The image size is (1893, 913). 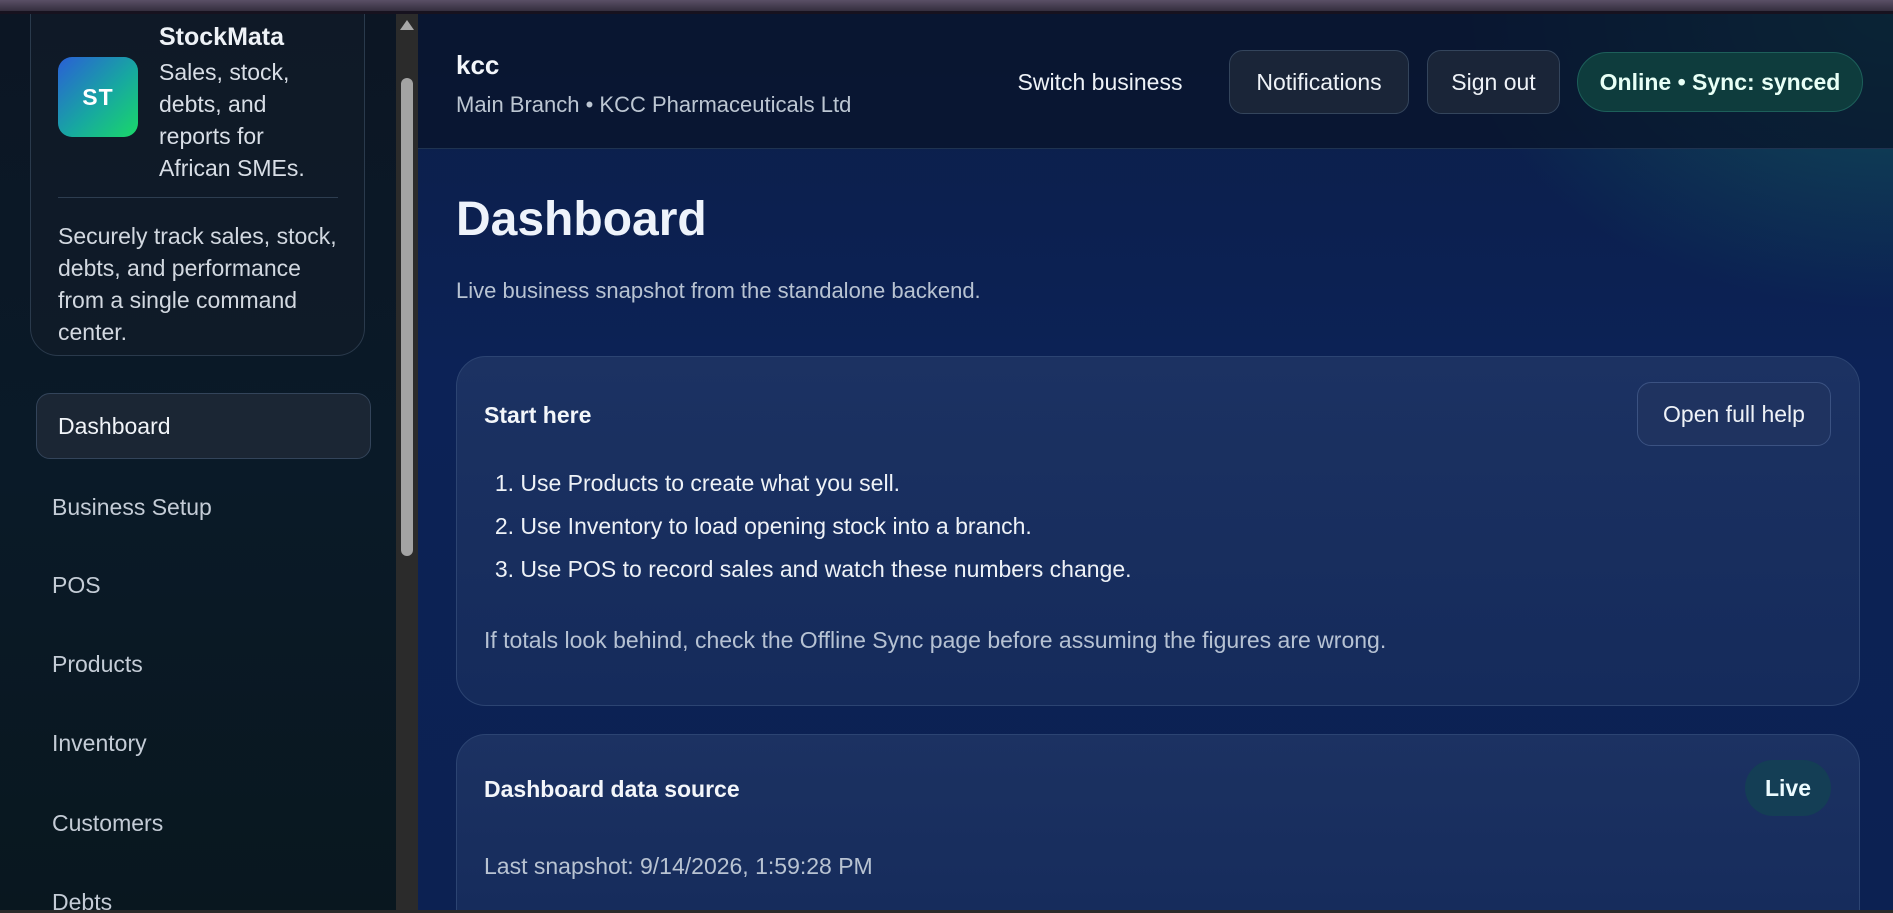 I want to click on open-full-help-button: Open full help, so click(x=1734, y=414).